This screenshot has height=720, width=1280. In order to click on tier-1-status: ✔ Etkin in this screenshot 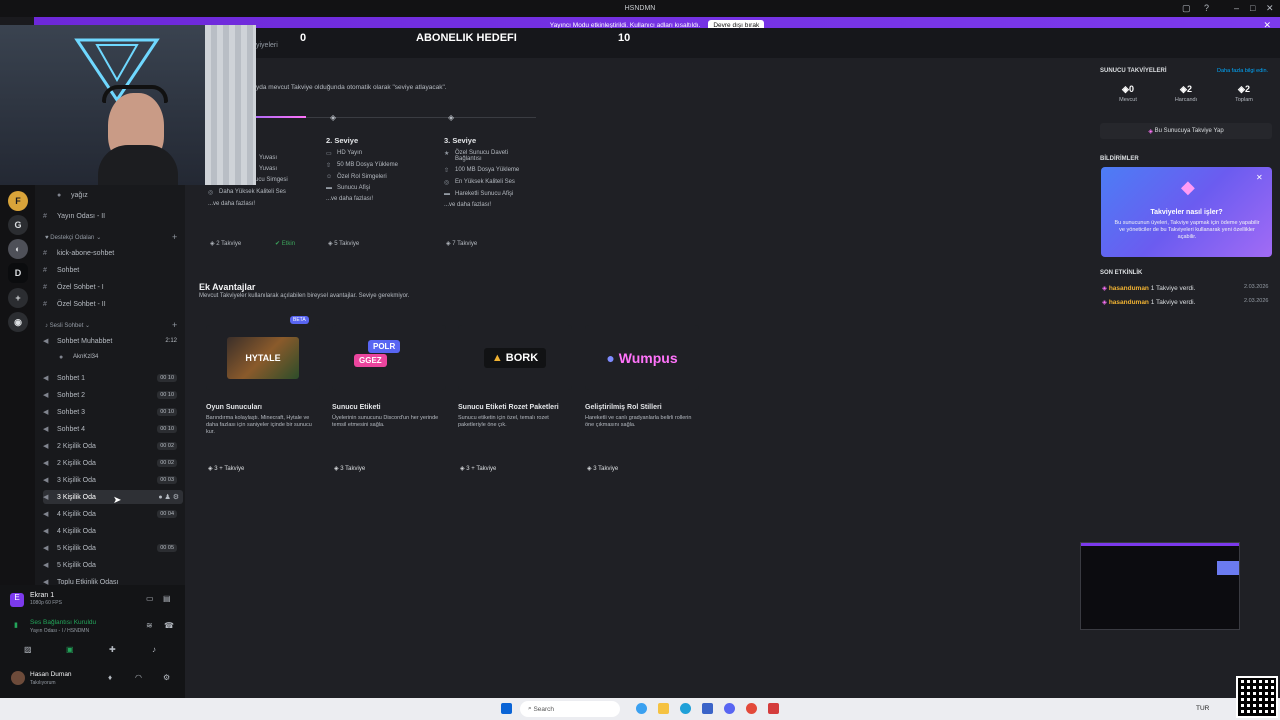, I will do `click(285, 244)`.